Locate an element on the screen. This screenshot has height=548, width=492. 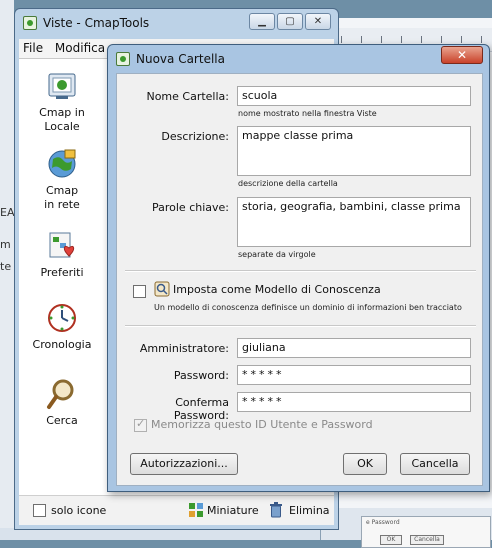
nome-cartella-hint: nome mostrato nella finestra Viste is located at coordinates (307, 113).